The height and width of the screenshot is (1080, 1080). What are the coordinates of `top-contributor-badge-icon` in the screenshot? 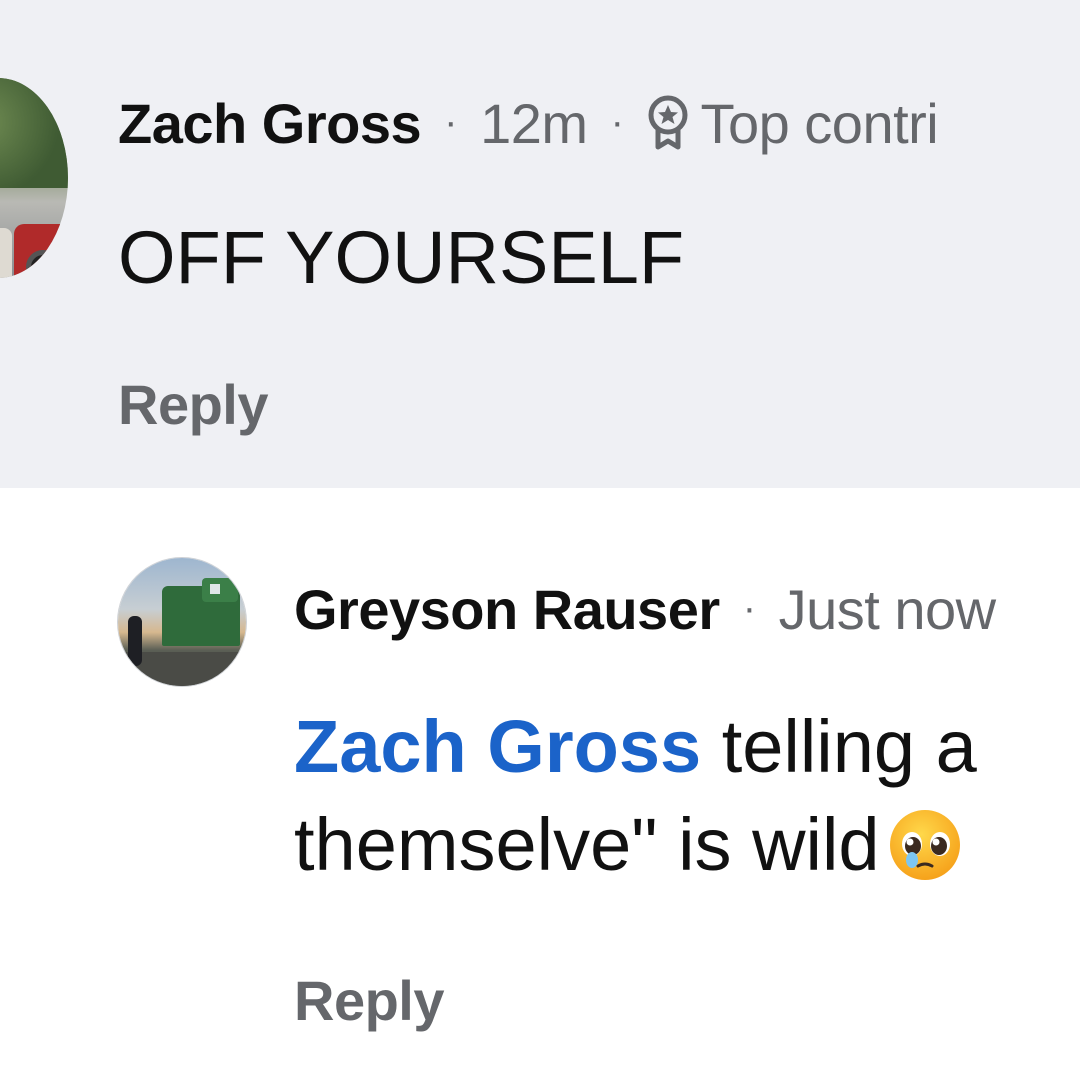 It's located at (668, 123).